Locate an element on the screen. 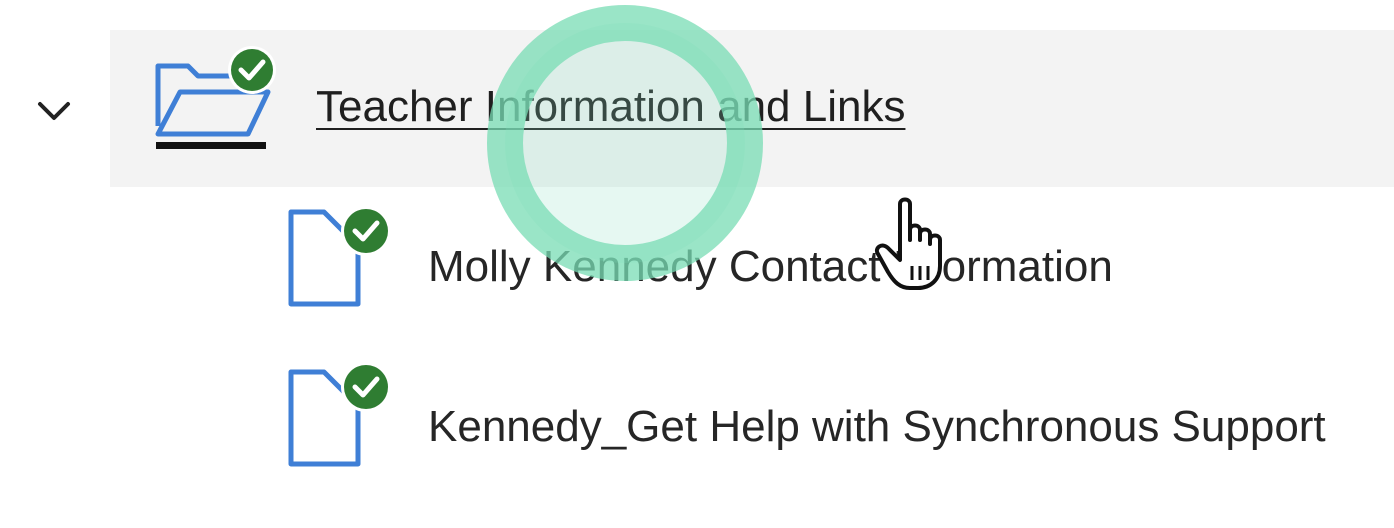  chevron-down-icon is located at coordinates (54, 112).